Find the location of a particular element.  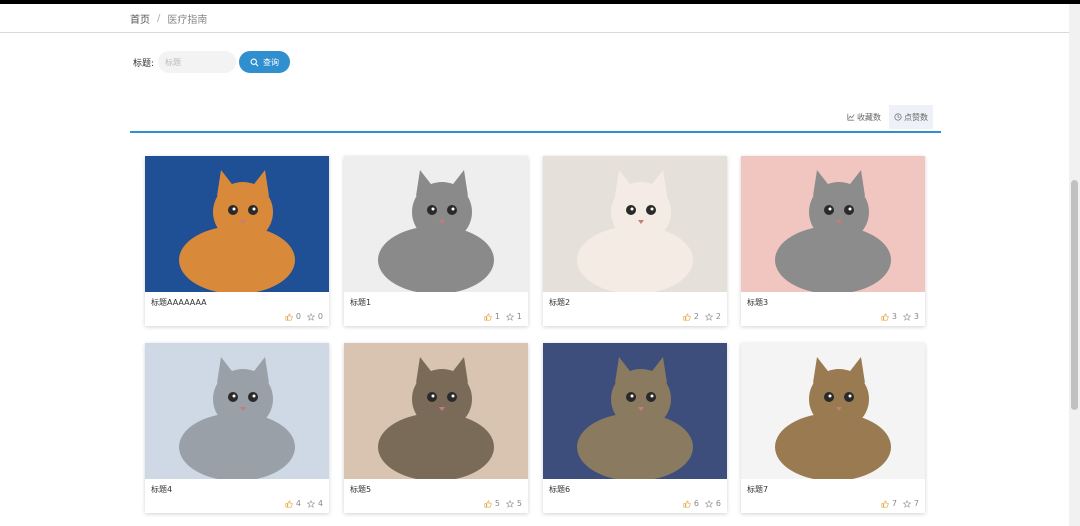

content-card: 标题7 7 7 is located at coordinates (833, 428).